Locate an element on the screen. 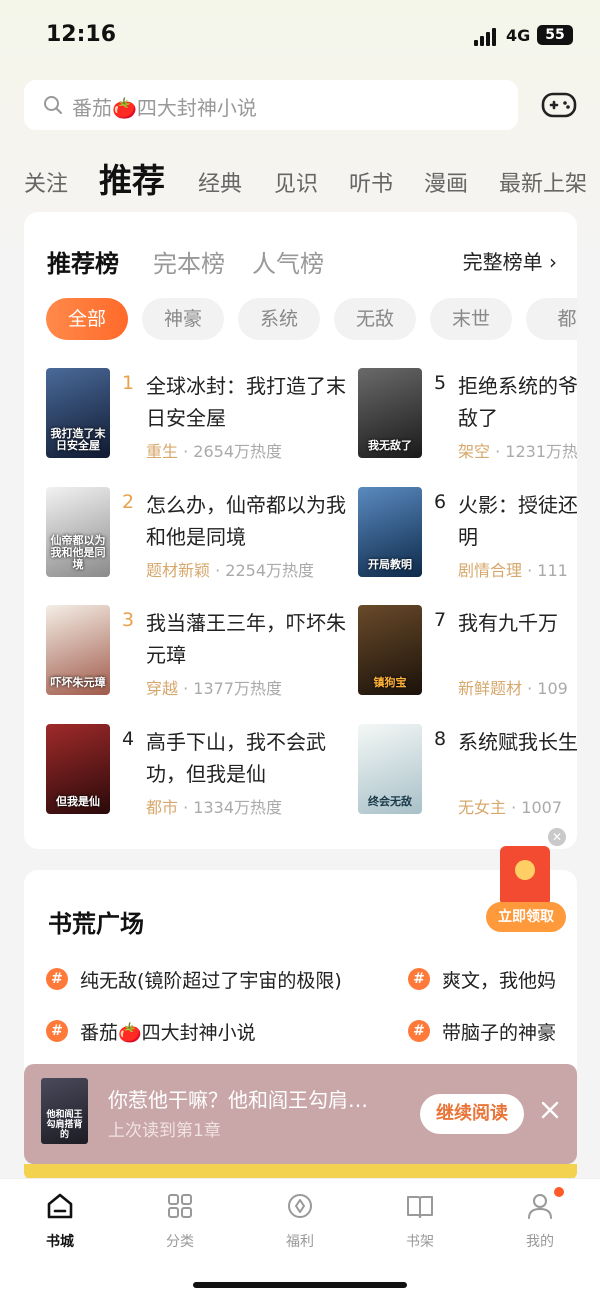  book-title: 怎么办，仙帝都以为我和他是同境 is located at coordinates (246, 521).